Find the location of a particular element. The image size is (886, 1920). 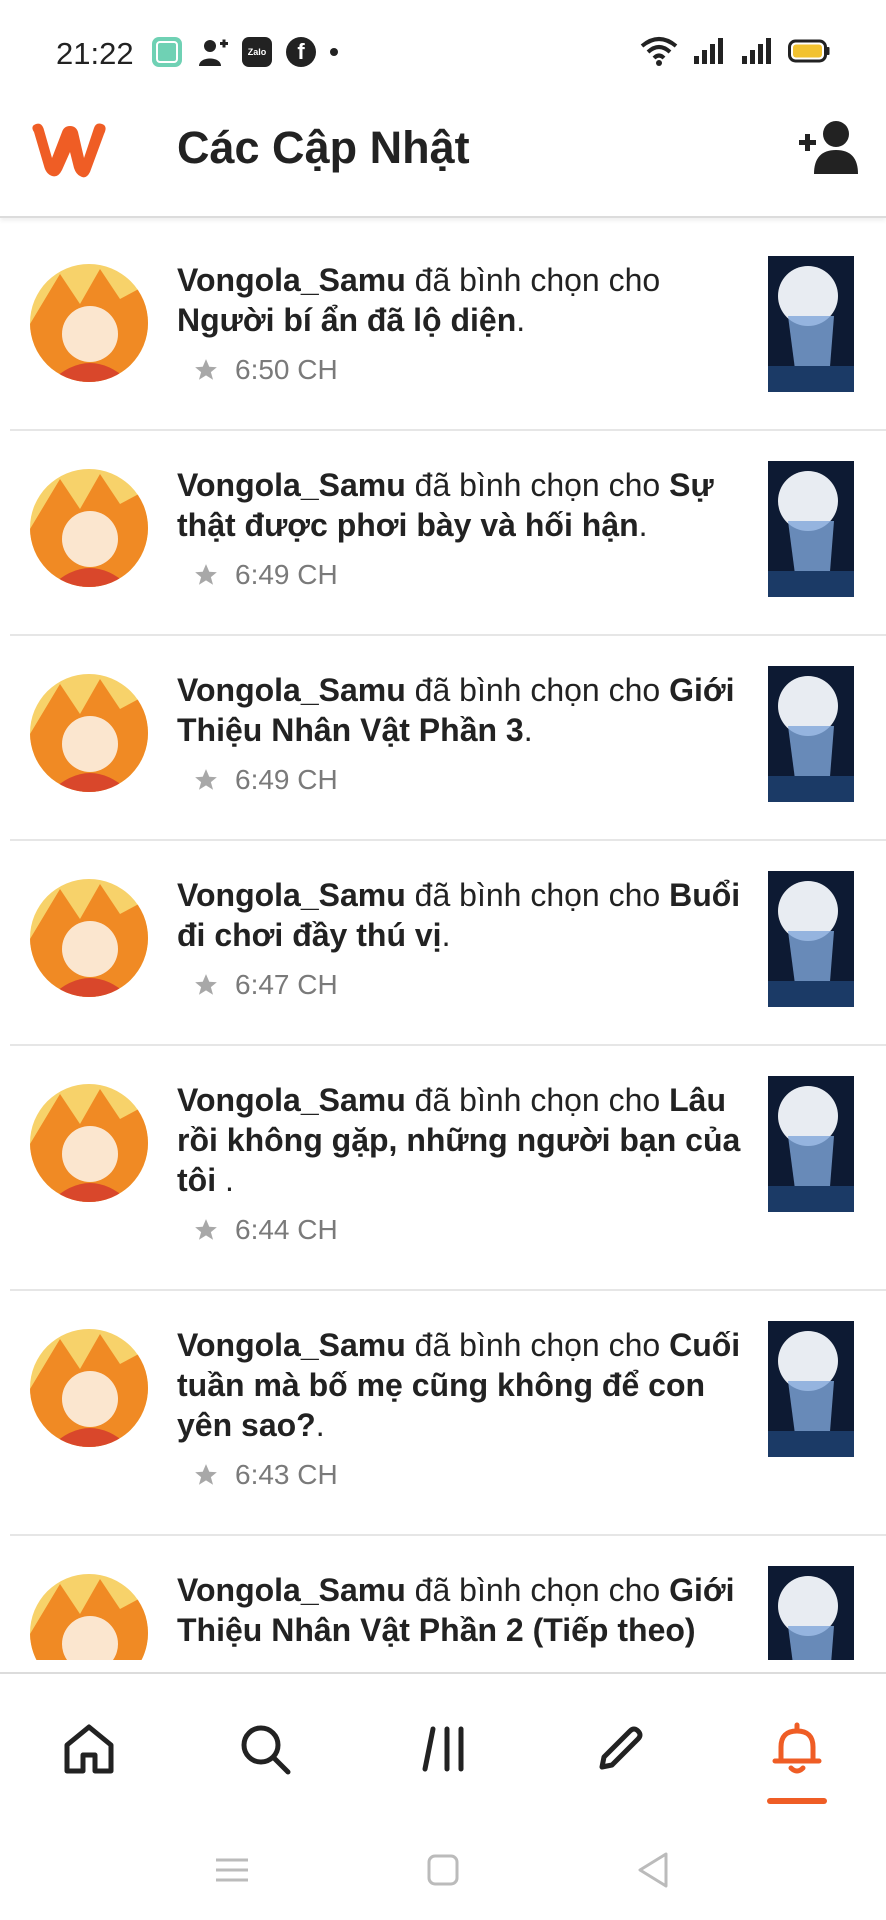

wifi-icon is located at coordinates (659, 51).